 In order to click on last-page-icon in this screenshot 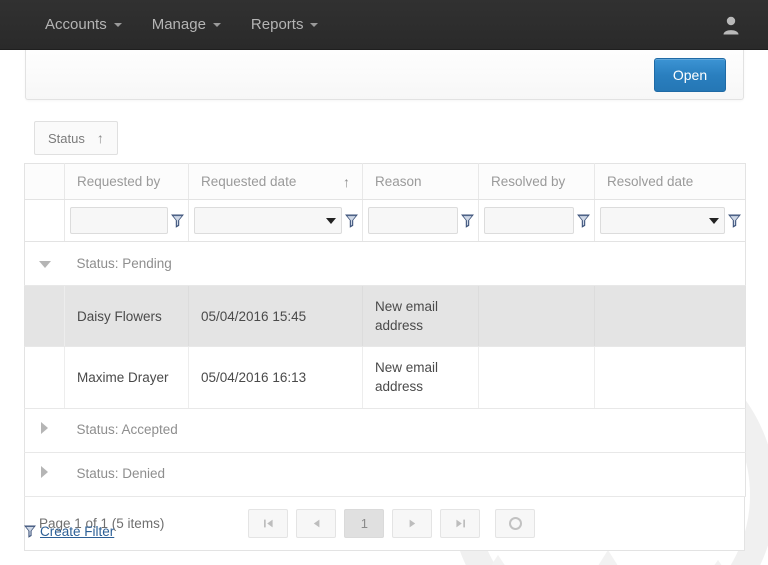, I will do `click(460, 523)`.